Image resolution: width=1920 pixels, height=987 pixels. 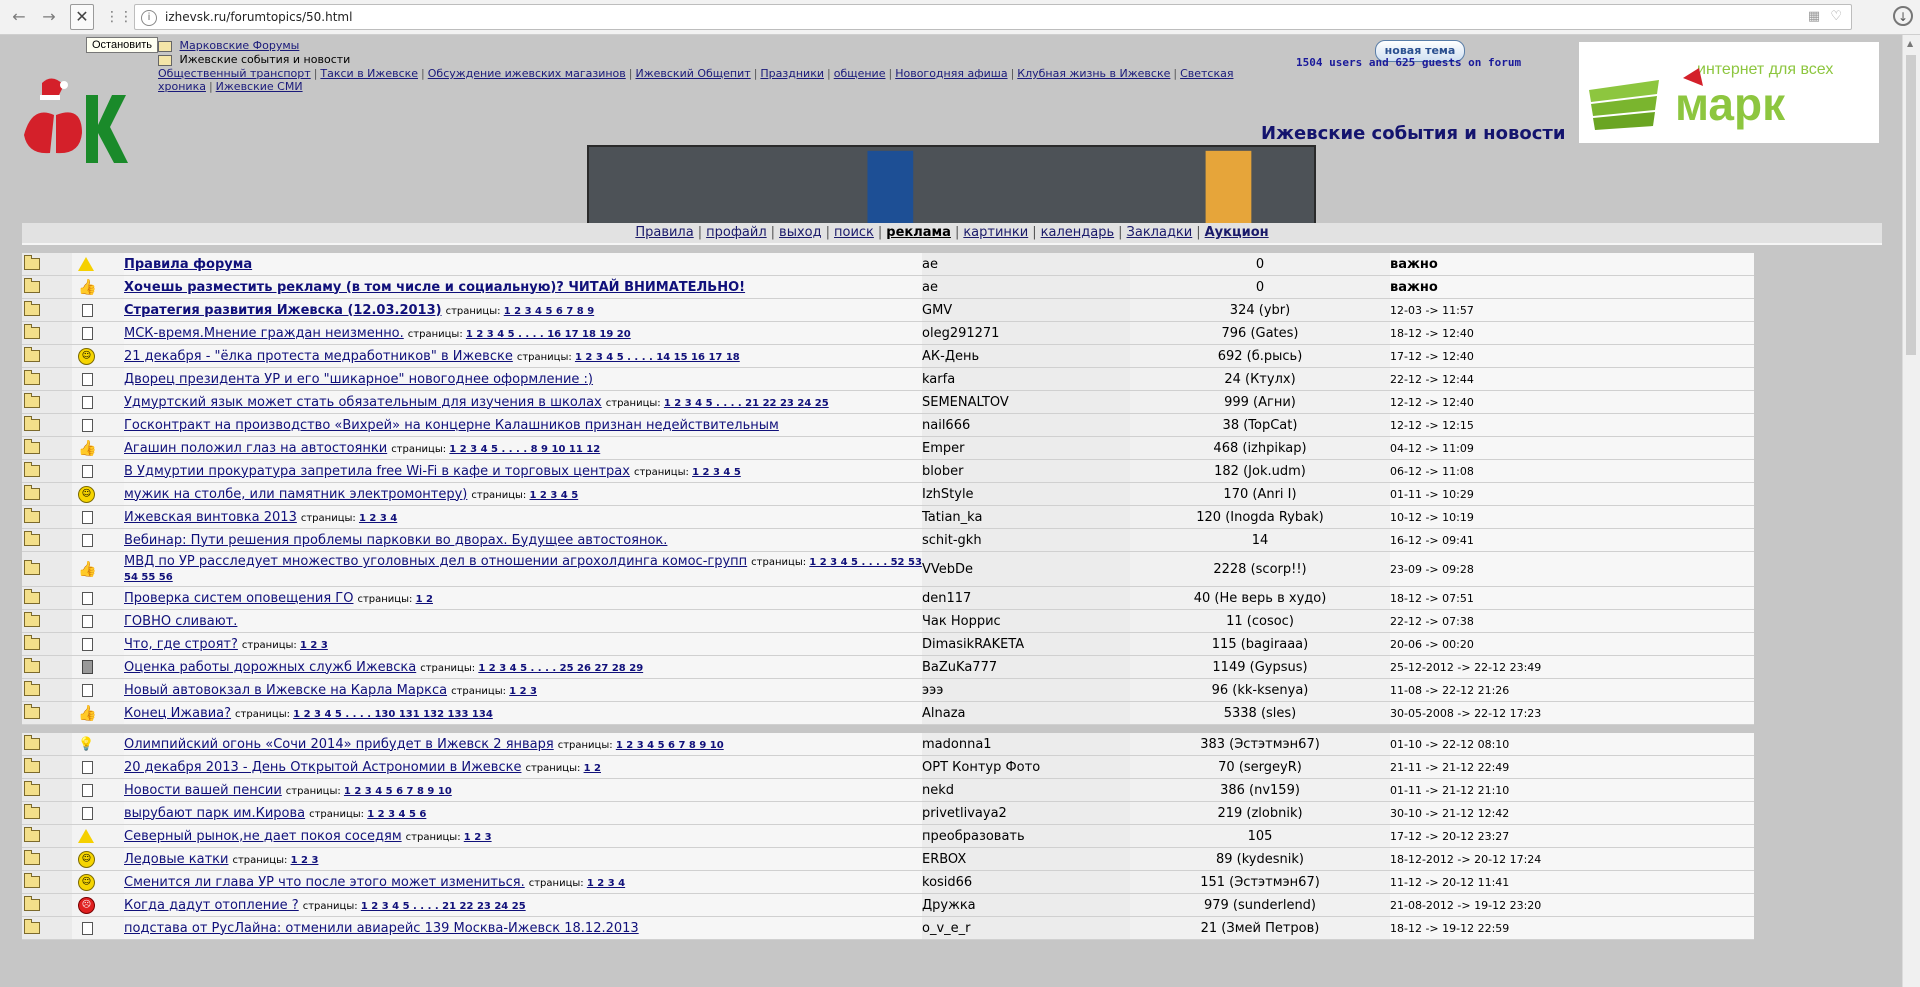 What do you see at coordinates (1026, 667) in the screenshot?
I see `topic-author: BaZuKa777` at bounding box center [1026, 667].